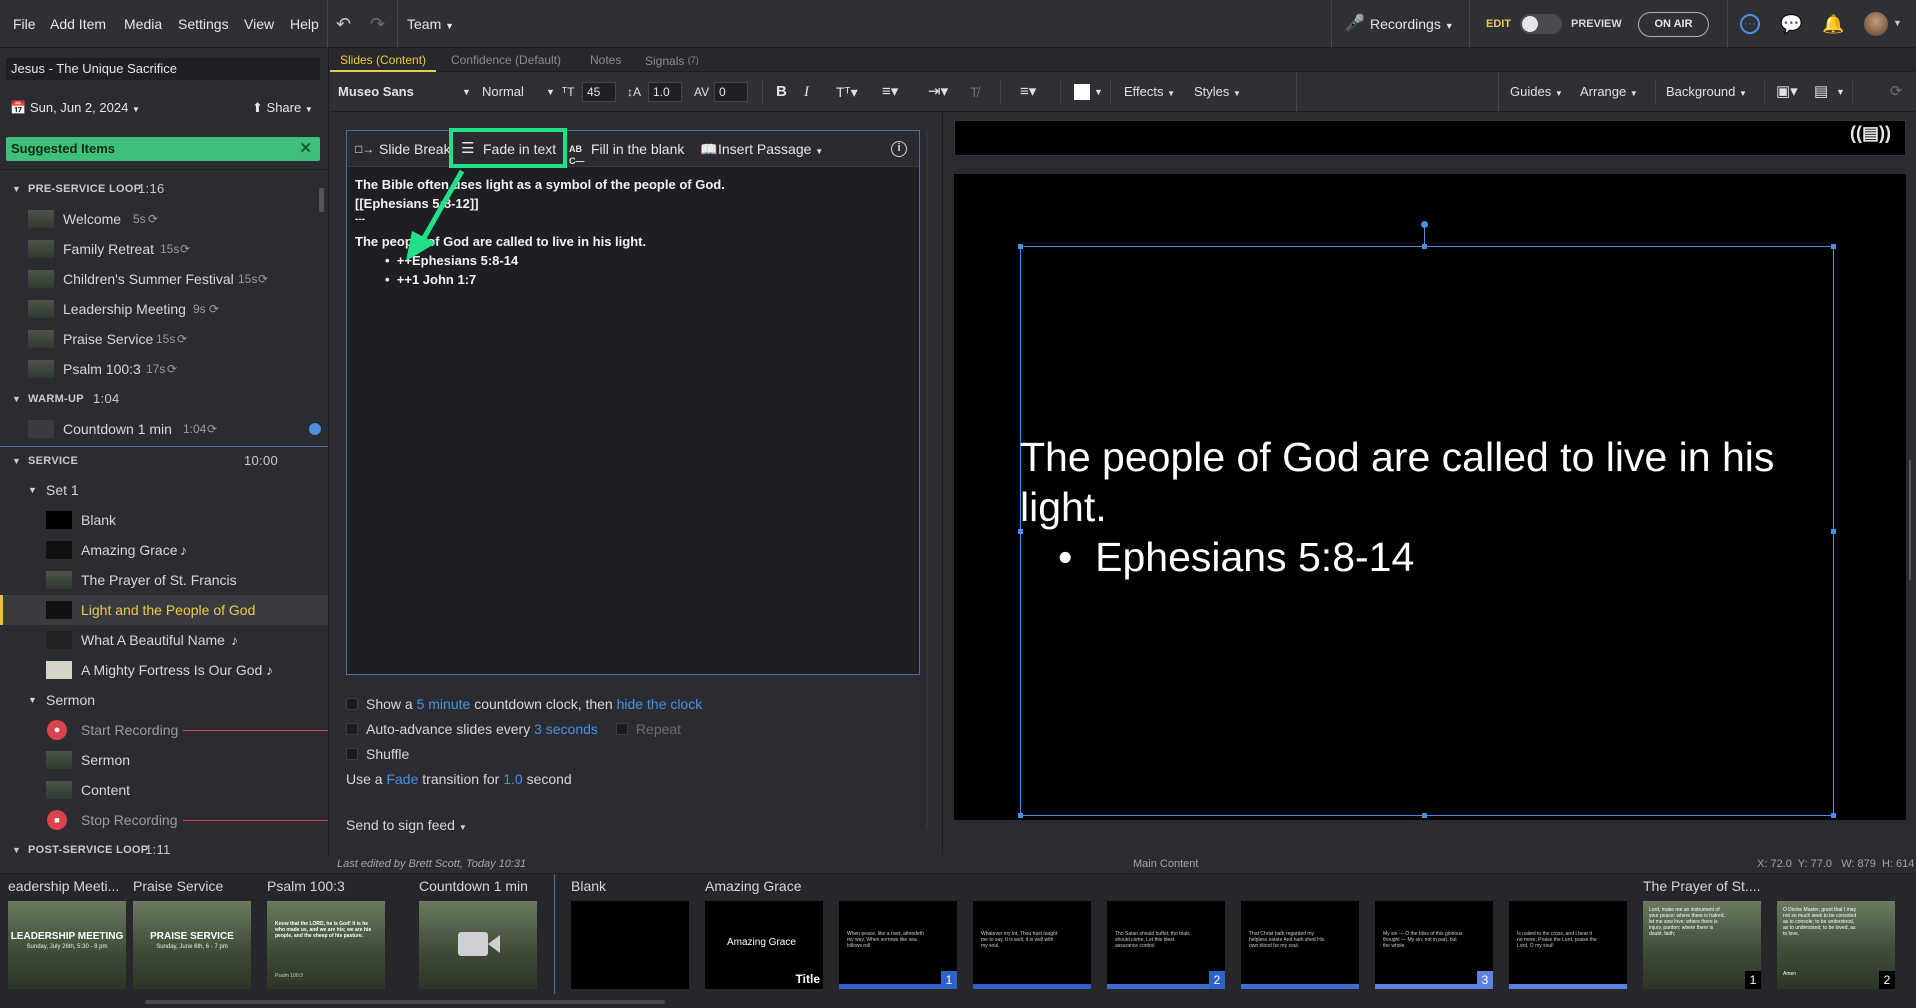 This screenshot has width=1916, height=1008. I want to click on slide-break-button: Slide Break, so click(415, 149).